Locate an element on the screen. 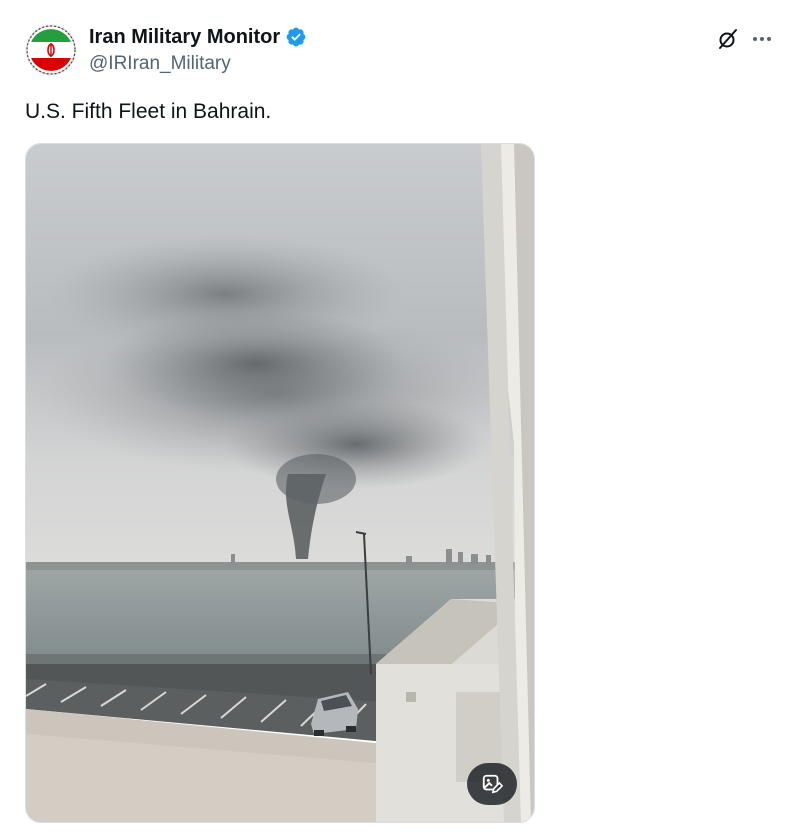  image-edit-button is located at coordinates (492, 784).